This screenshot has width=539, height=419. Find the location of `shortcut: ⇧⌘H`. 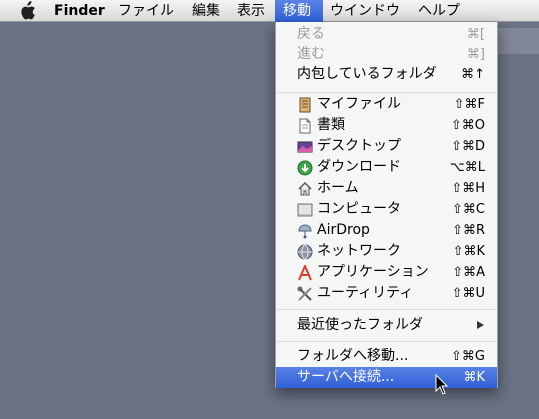

shortcut: ⇧⌘H is located at coordinates (468, 188).